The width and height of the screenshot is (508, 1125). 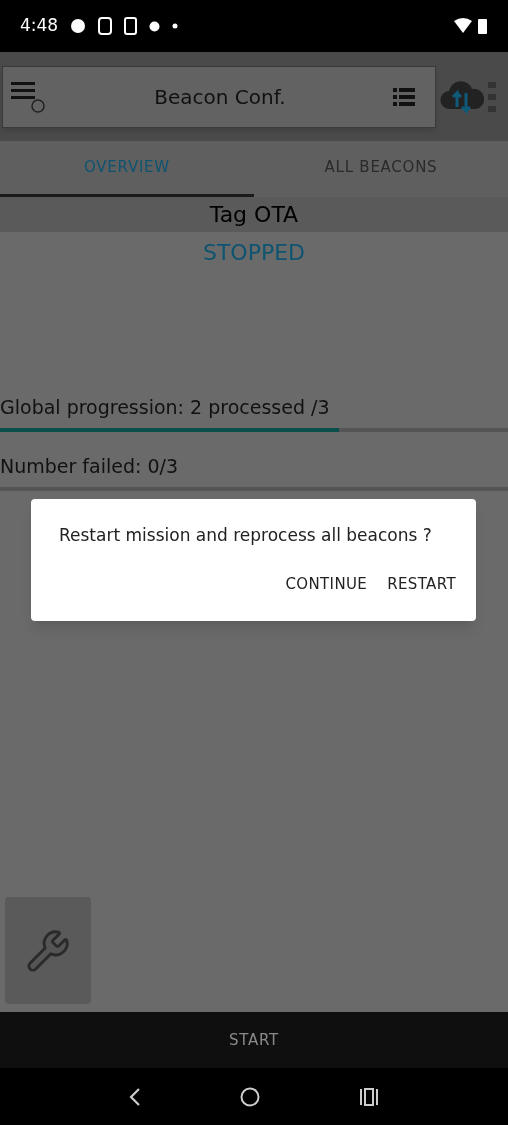 I want to click on tools-button, so click(x=48, y=950).